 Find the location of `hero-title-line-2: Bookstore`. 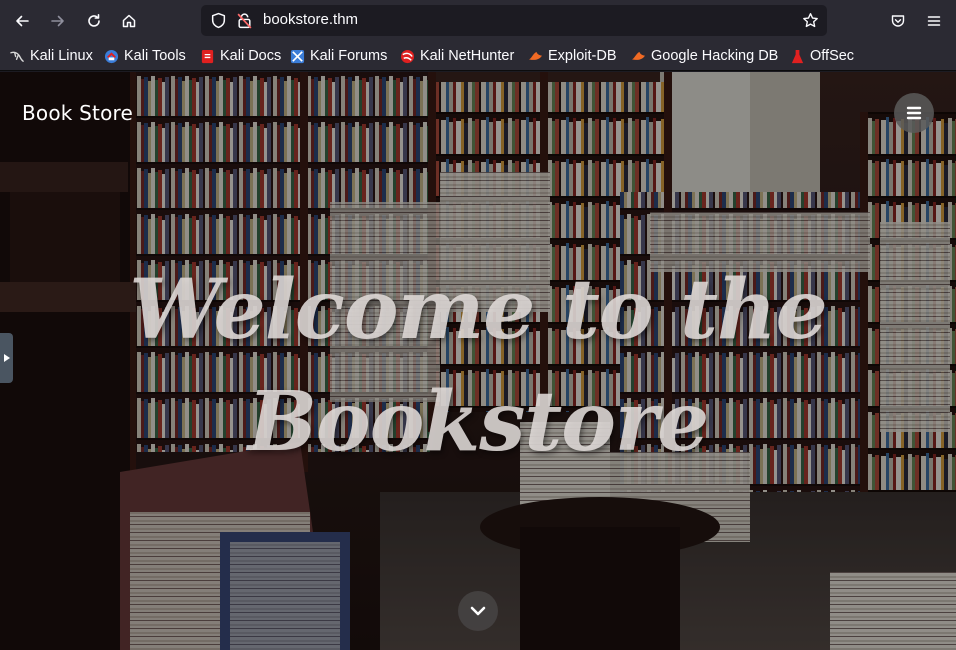

hero-title-line-2: Bookstore is located at coordinates (478, 422).